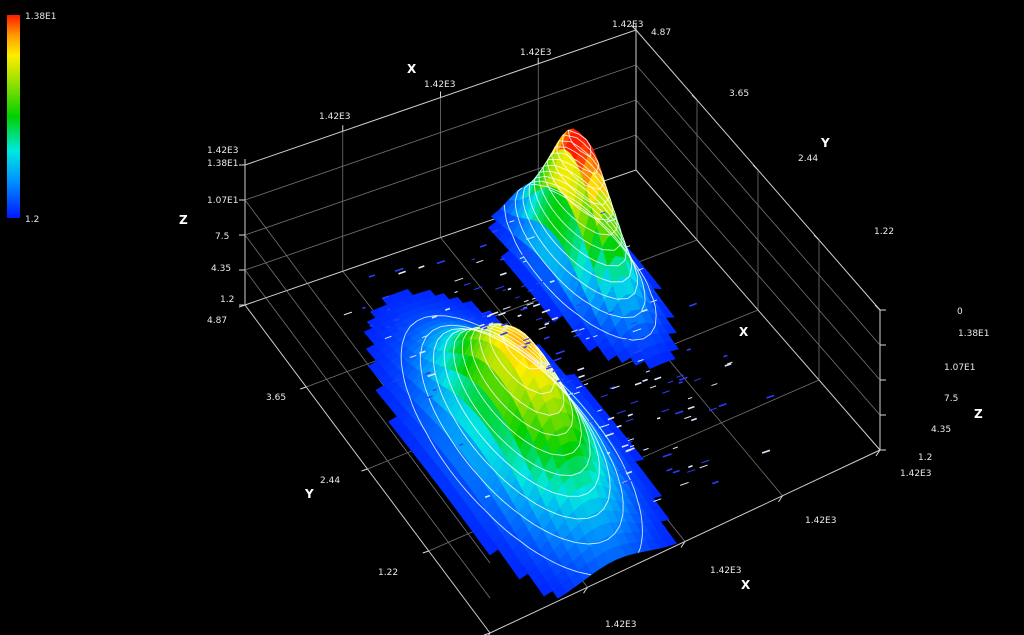  I want to click on colorbar-min-label: 1.2, so click(32, 220).